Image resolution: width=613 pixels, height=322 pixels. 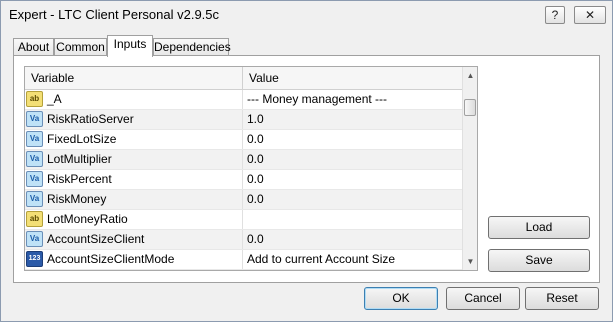 I want to click on variable-cell: Va RiskMoney, so click(x=134, y=199).